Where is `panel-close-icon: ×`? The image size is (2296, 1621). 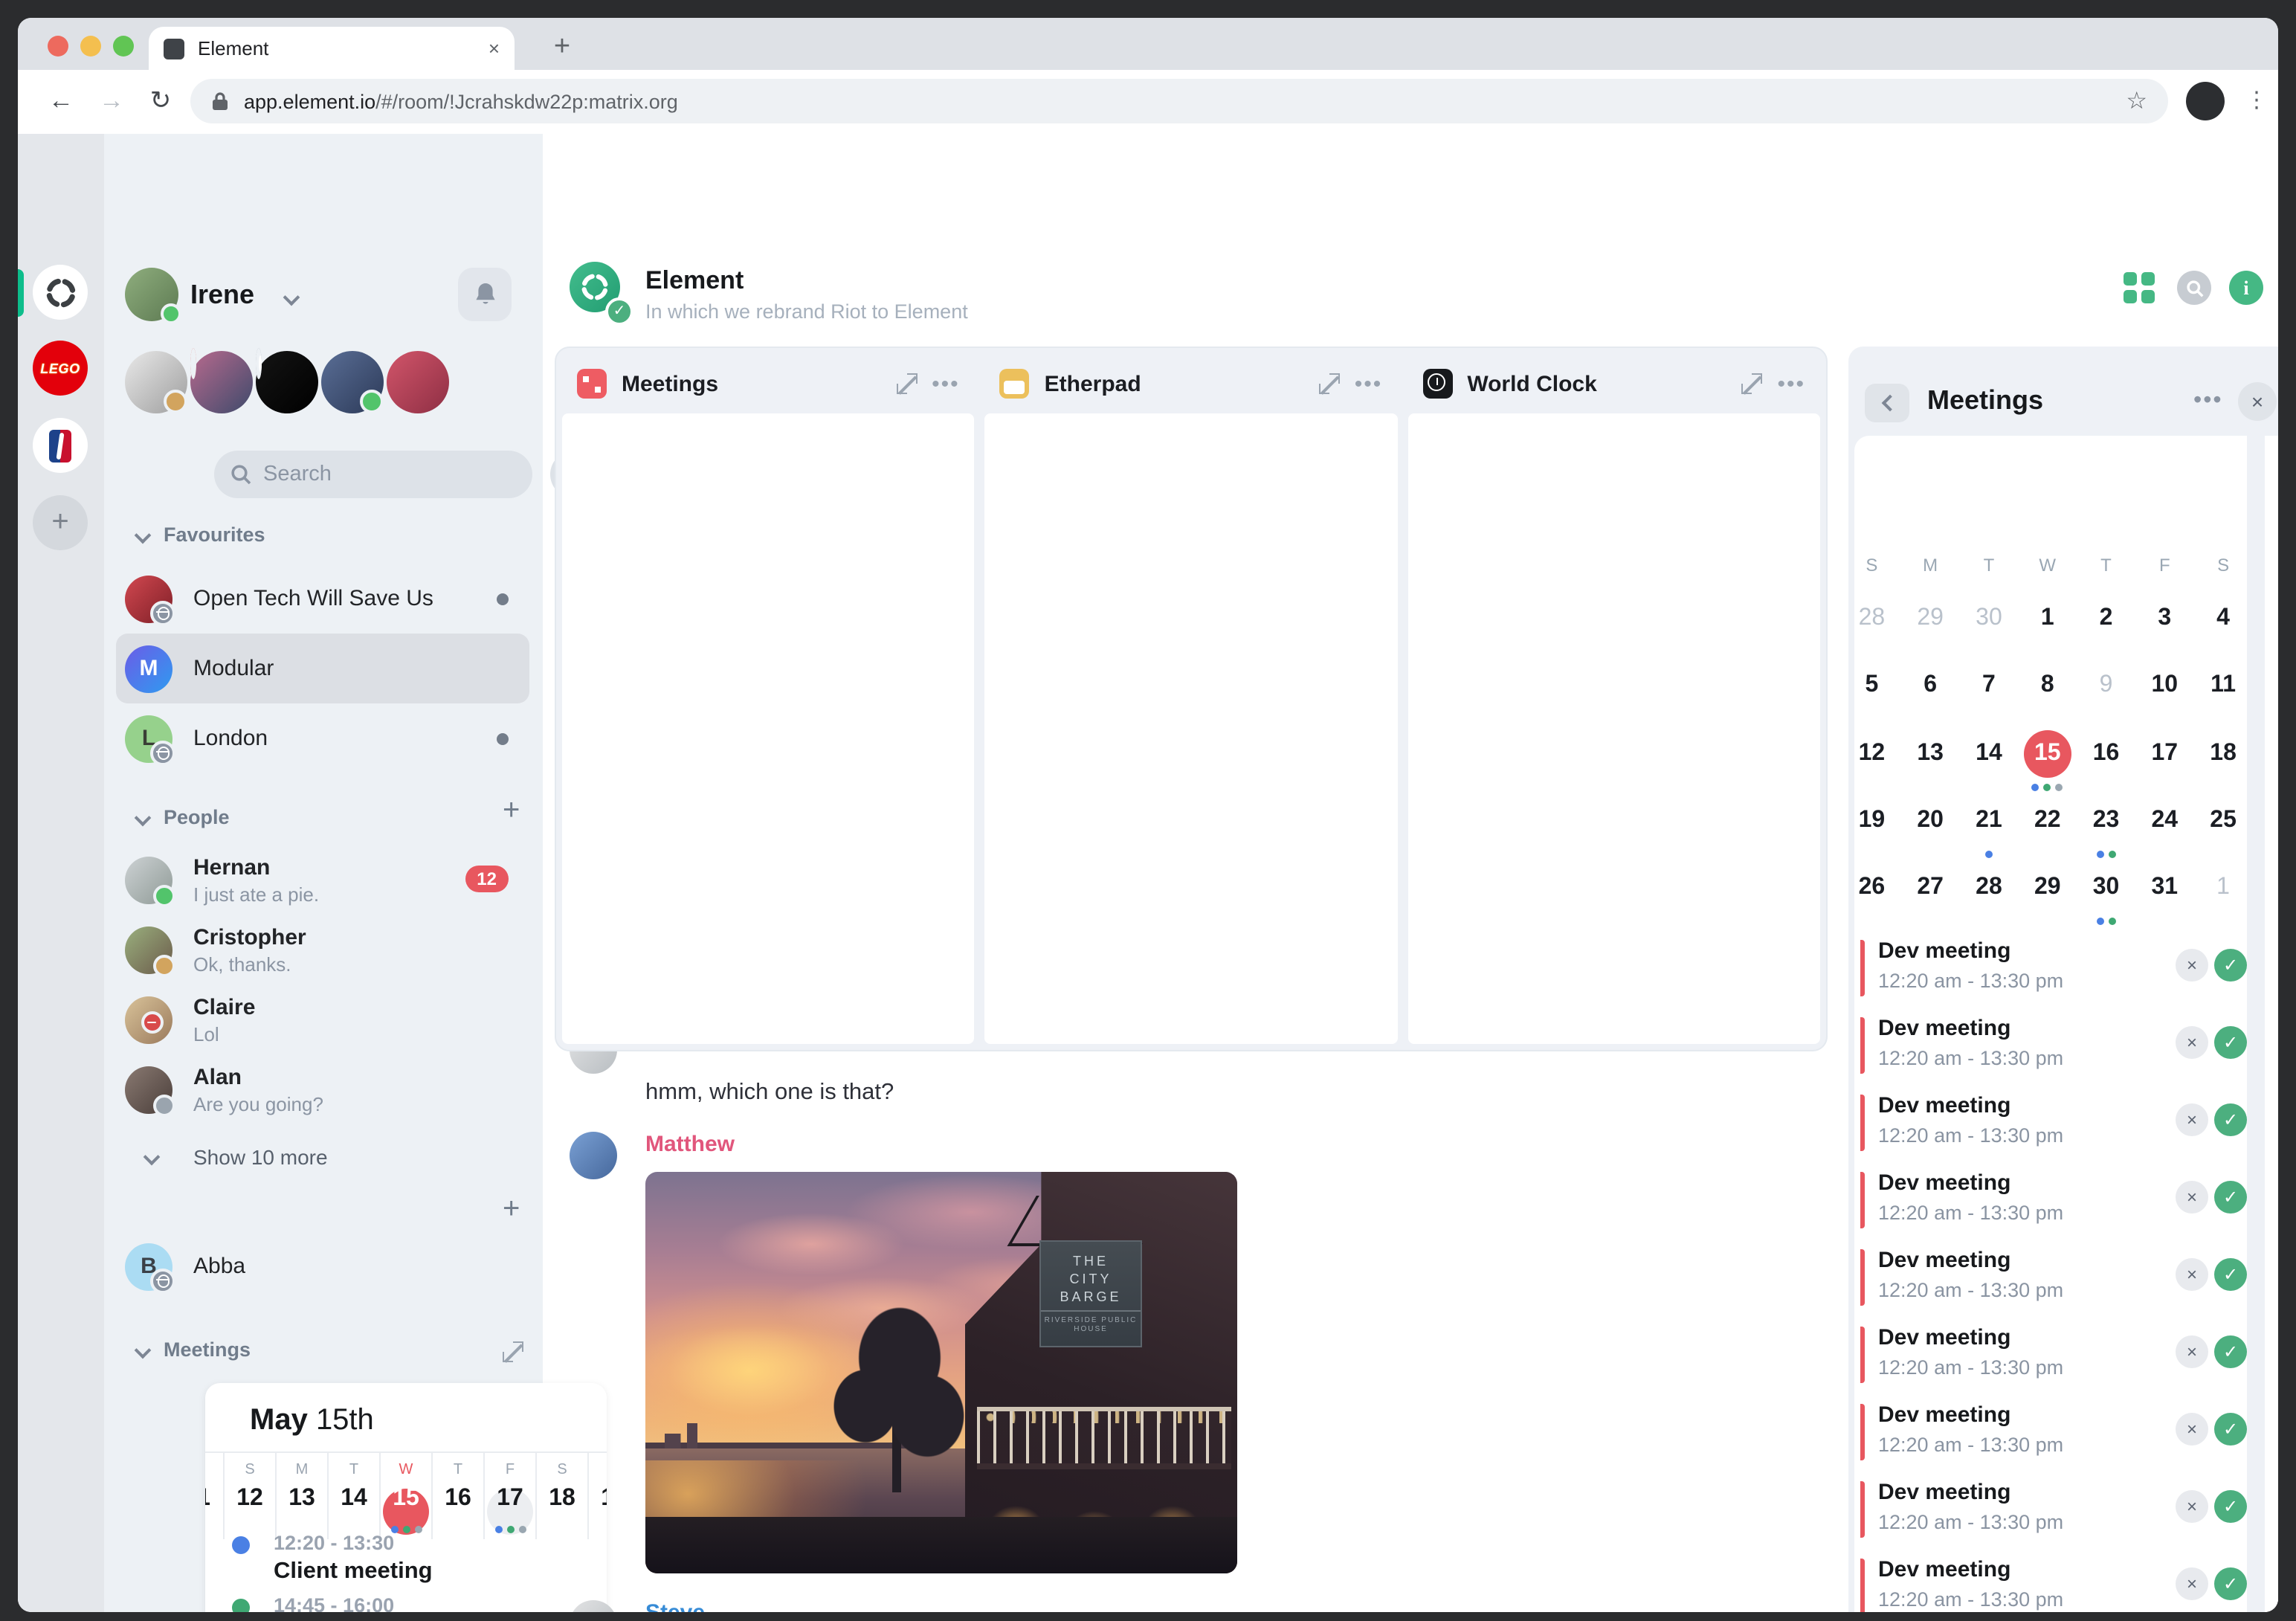
panel-close-icon: × is located at coordinates (2257, 401).